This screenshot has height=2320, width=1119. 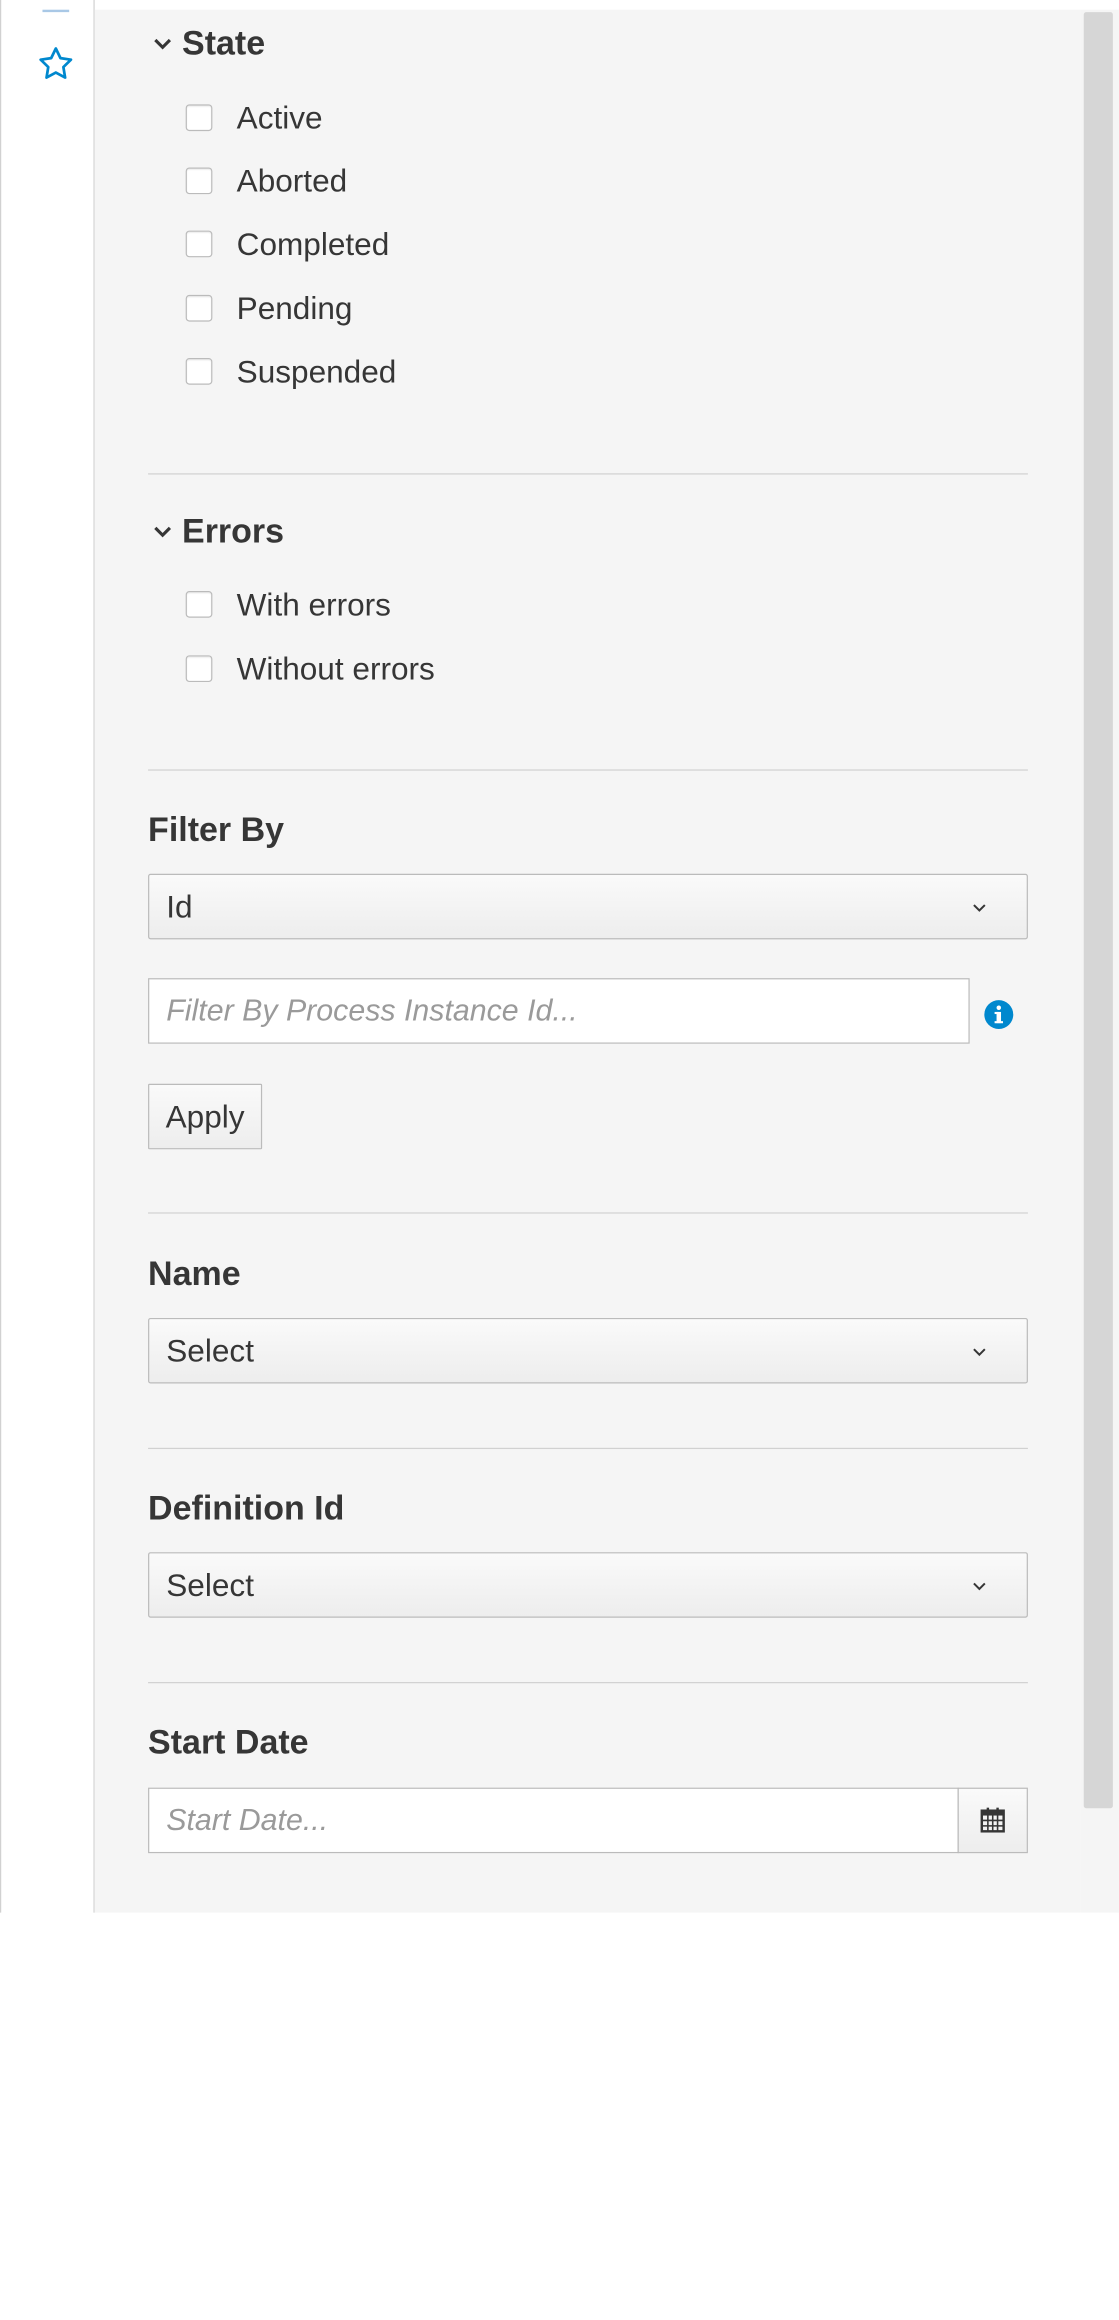 I want to click on checkbox-active: Active, so click(x=254, y=117).